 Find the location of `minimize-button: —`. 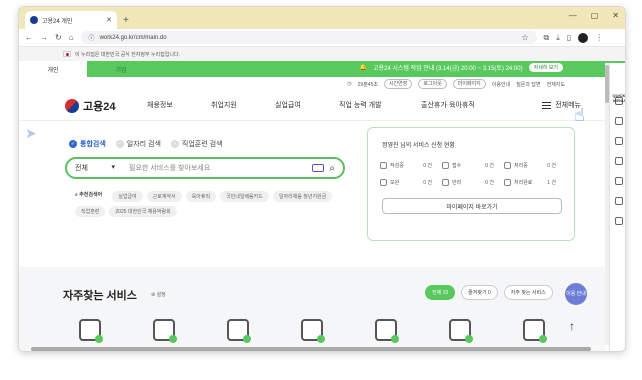

minimize-button: — is located at coordinates (573, 15).